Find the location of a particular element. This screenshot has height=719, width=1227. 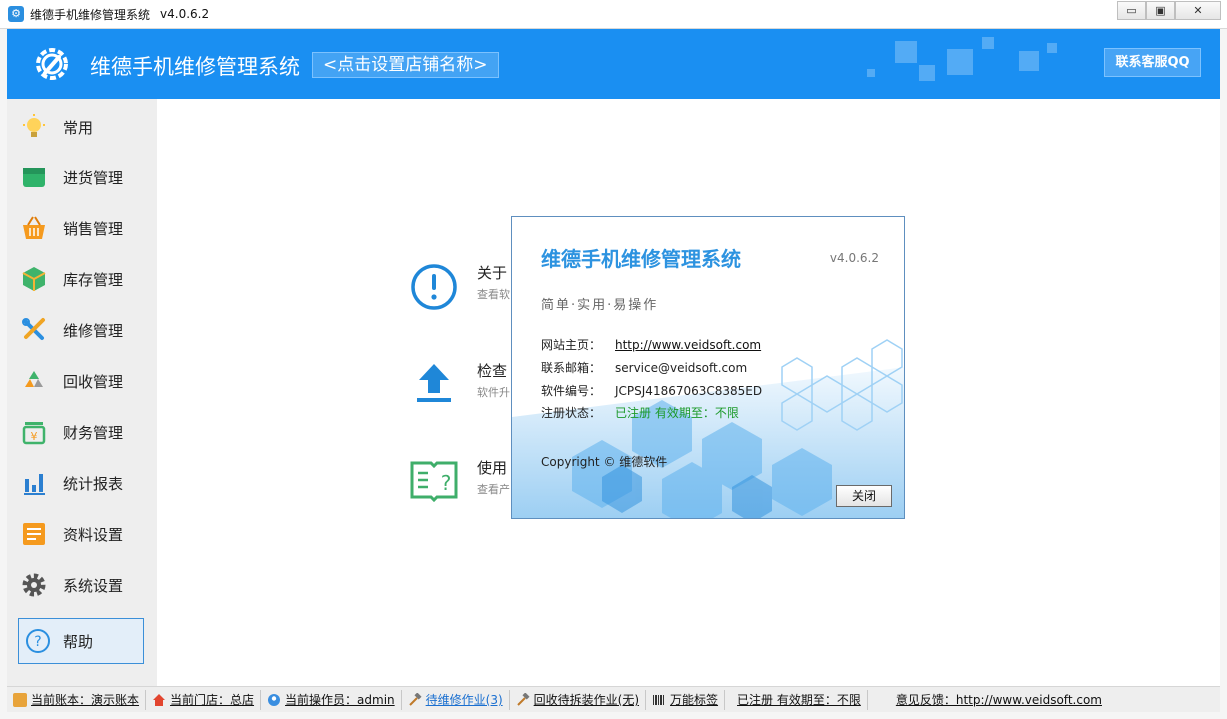

header-app-name: 维德手机维修管理系统 is located at coordinates (195, 67).